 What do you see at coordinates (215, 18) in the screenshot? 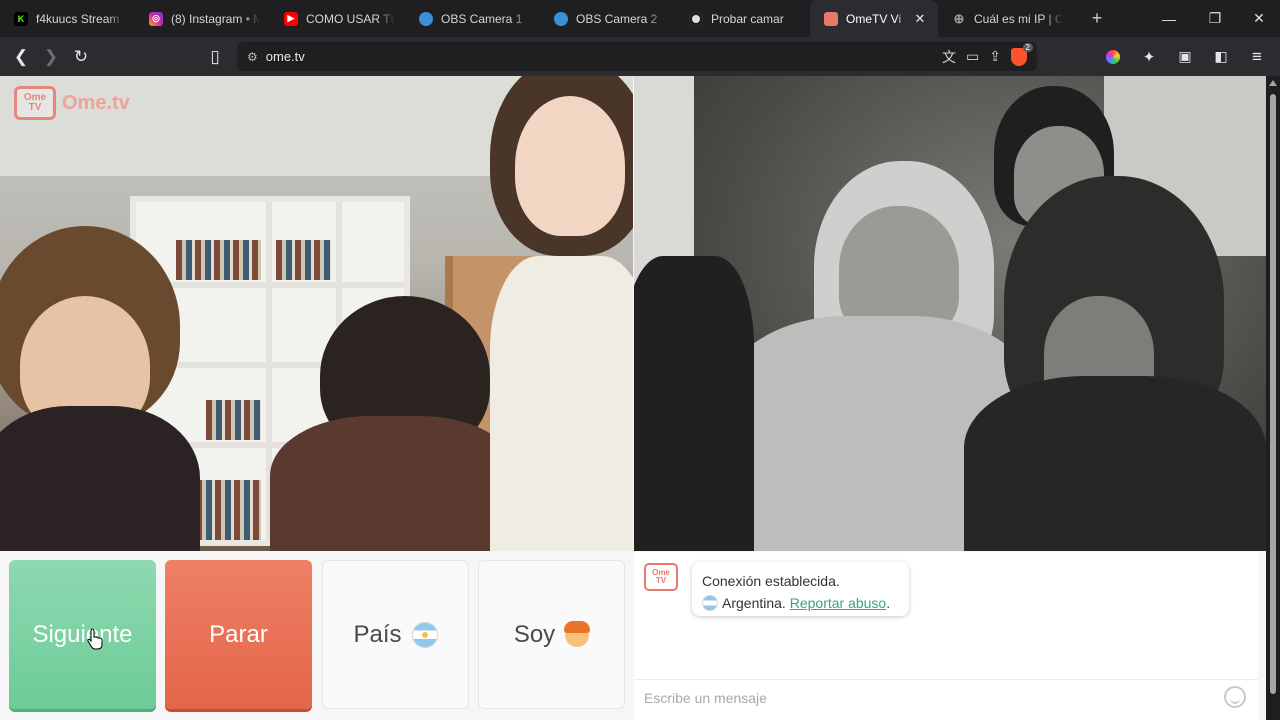
I see `tab-title: (8) Instagram • M` at bounding box center [215, 18].